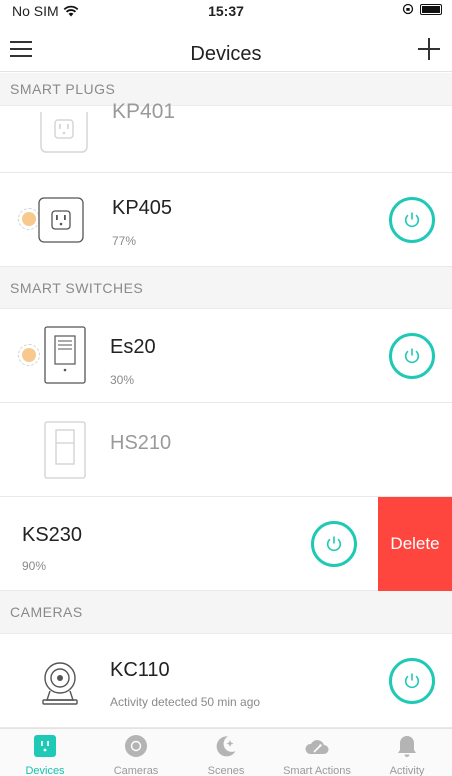 Image resolution: width=452 pixels, height=776 pixels. Describe the element at coordinates (226, 356) in the screenshot. I see `device-row-es20: Es20 30%` at that location.